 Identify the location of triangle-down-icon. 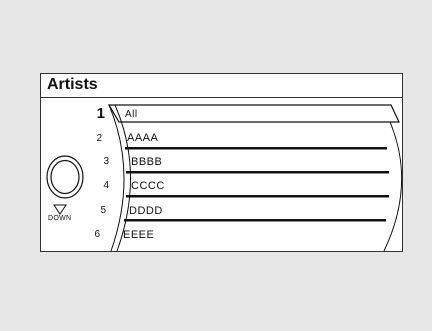
(60, 209).